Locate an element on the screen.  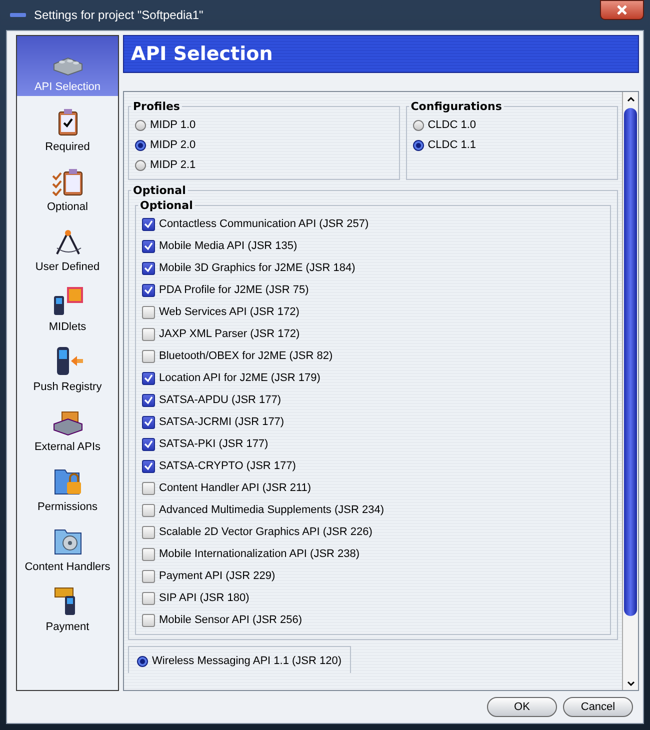
checklist-icon is located at coordinates (68, 182).